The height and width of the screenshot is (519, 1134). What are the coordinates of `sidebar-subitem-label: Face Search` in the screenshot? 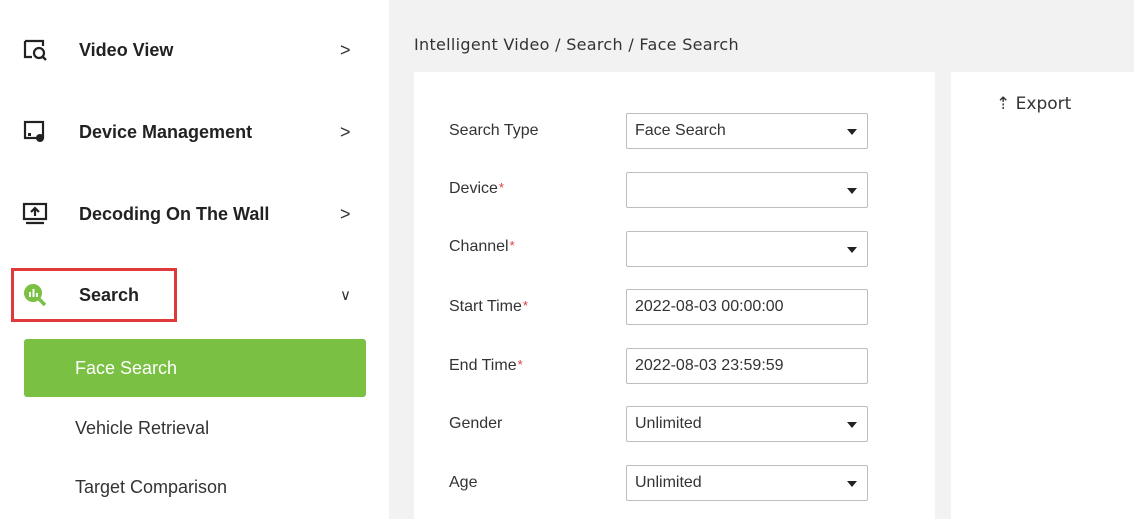 It's located at (126, 367).